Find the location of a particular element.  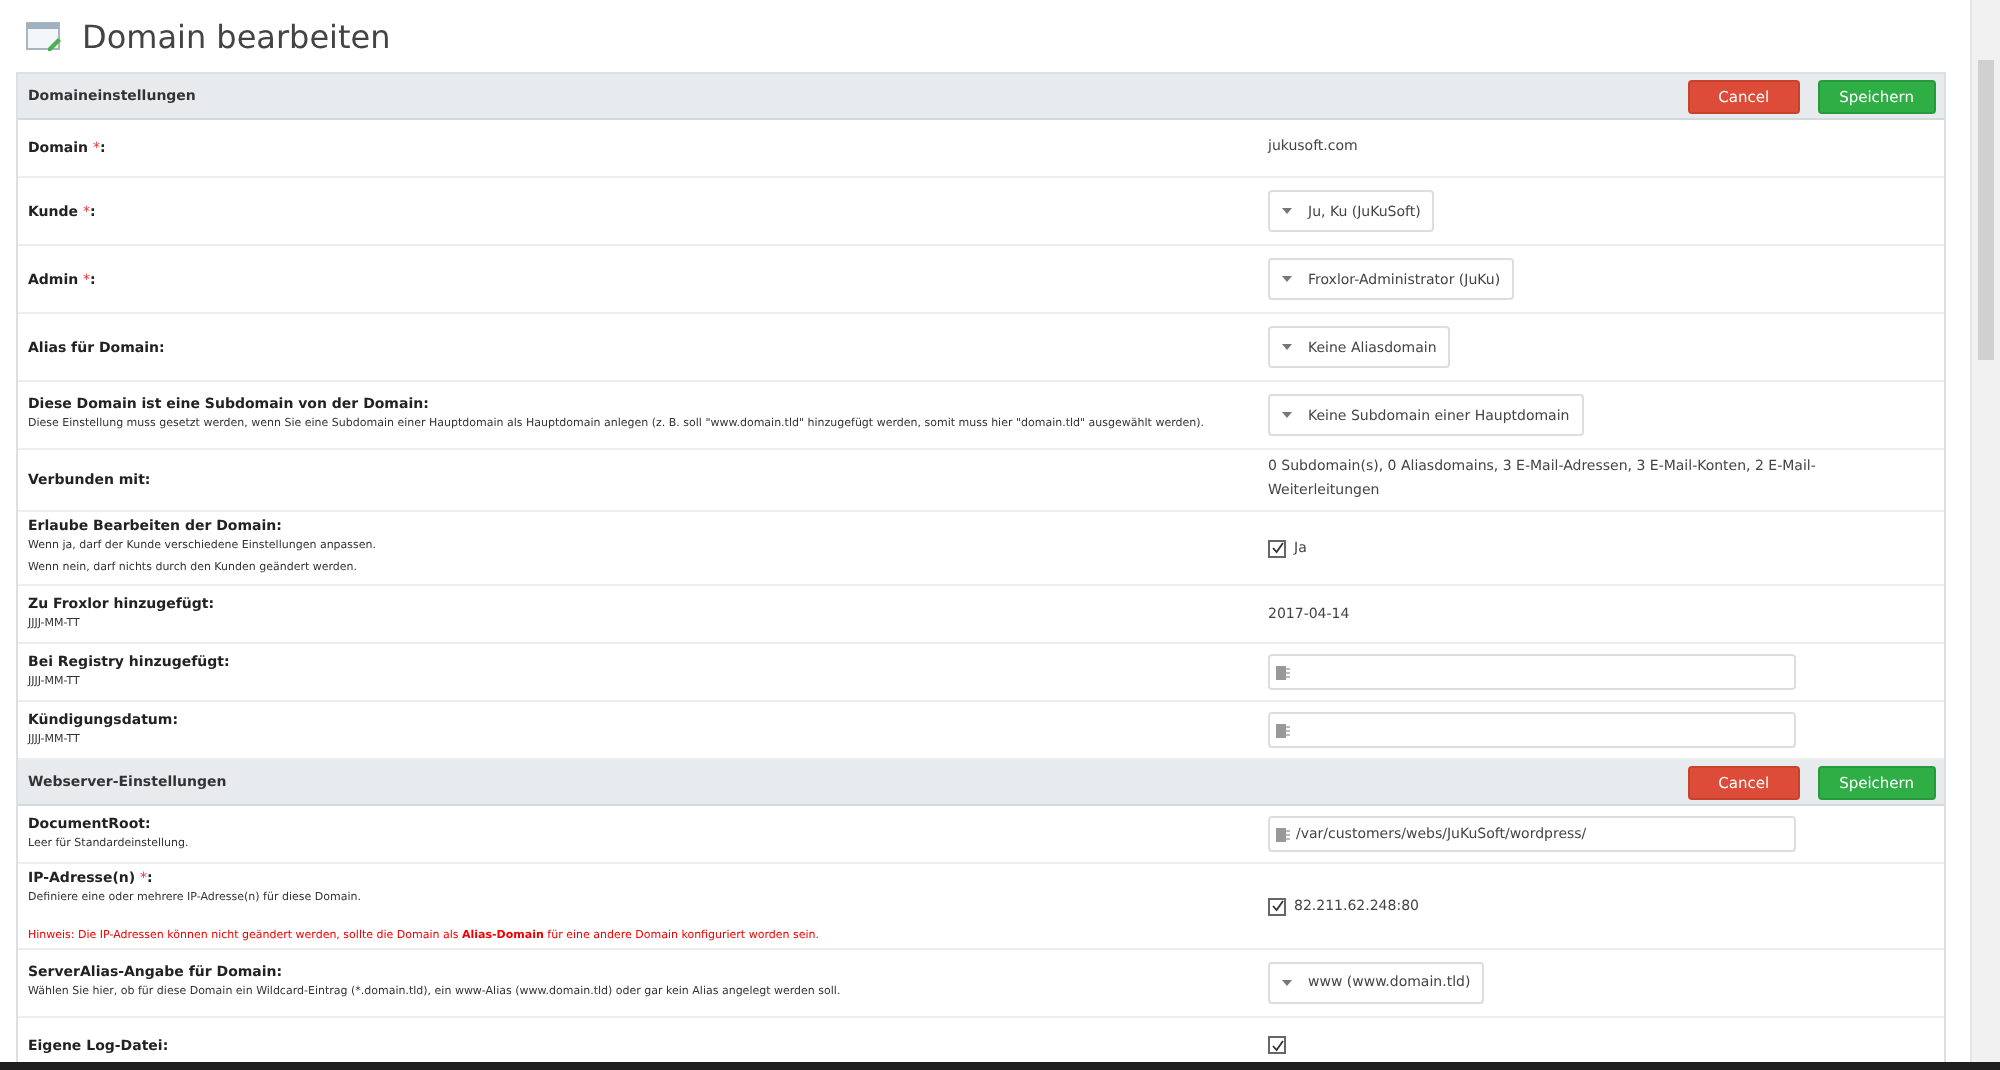

page-title: Domain bearbeiten is located at coordinates (236, 36).